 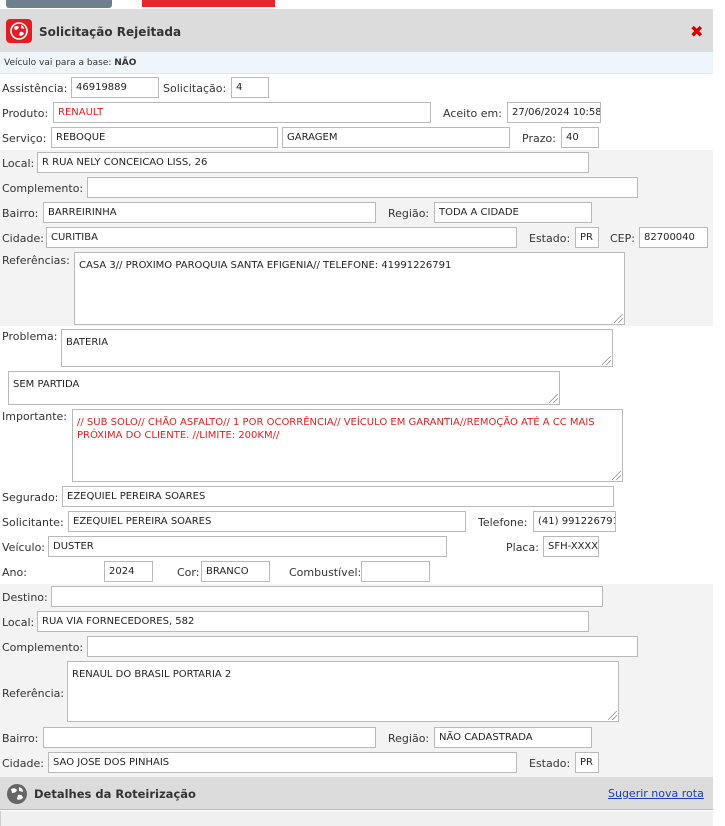 I want to click on cor-label: Cor:, so click(x=188, y=572).